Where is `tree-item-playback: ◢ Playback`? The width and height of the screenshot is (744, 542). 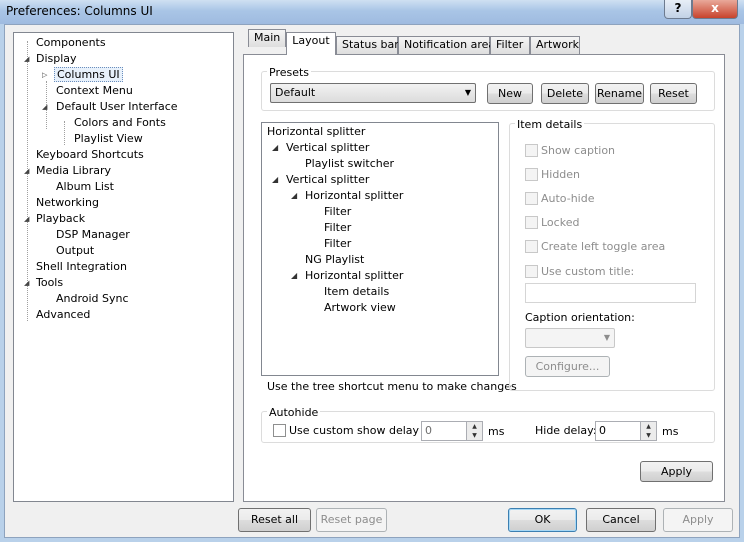 tree-item-playback: ◢ Playback is located at coordinates (52, 219).